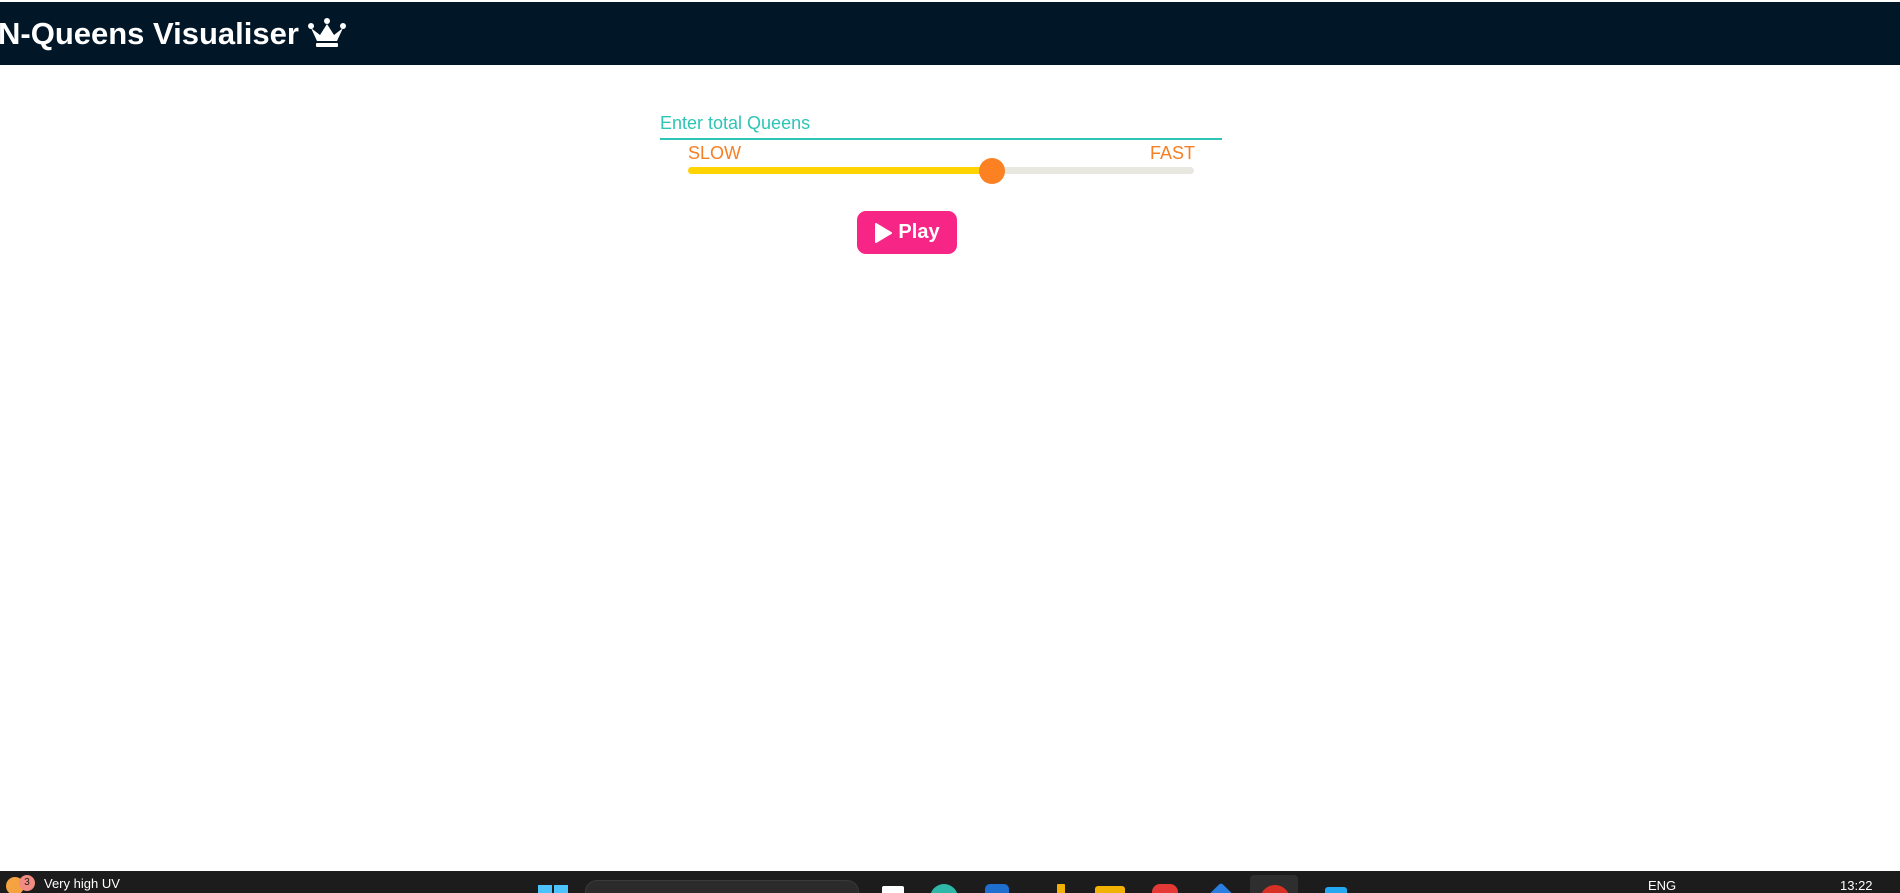 The width and height of the screenshot is (1900, 893). Describe the element at coordinates (1110, 889) in the screenshot. I see `folder-icon` at that location.